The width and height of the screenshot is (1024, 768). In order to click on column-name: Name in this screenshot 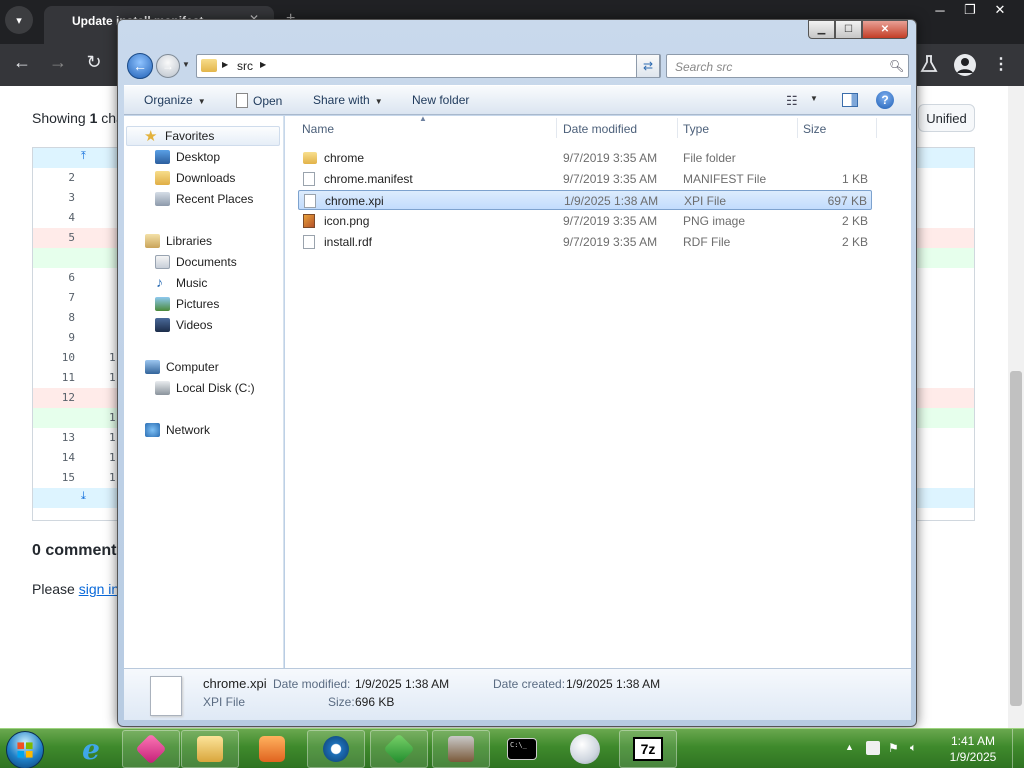, I will do `click(318, 129)`.